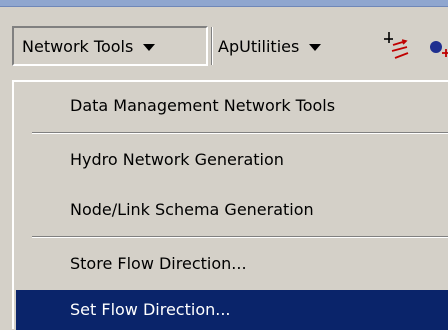 This screenshot has width=448, height=330. I want to click on menu-item-data-management-network-tools: Data Management Network Tools, so click(232, 106).